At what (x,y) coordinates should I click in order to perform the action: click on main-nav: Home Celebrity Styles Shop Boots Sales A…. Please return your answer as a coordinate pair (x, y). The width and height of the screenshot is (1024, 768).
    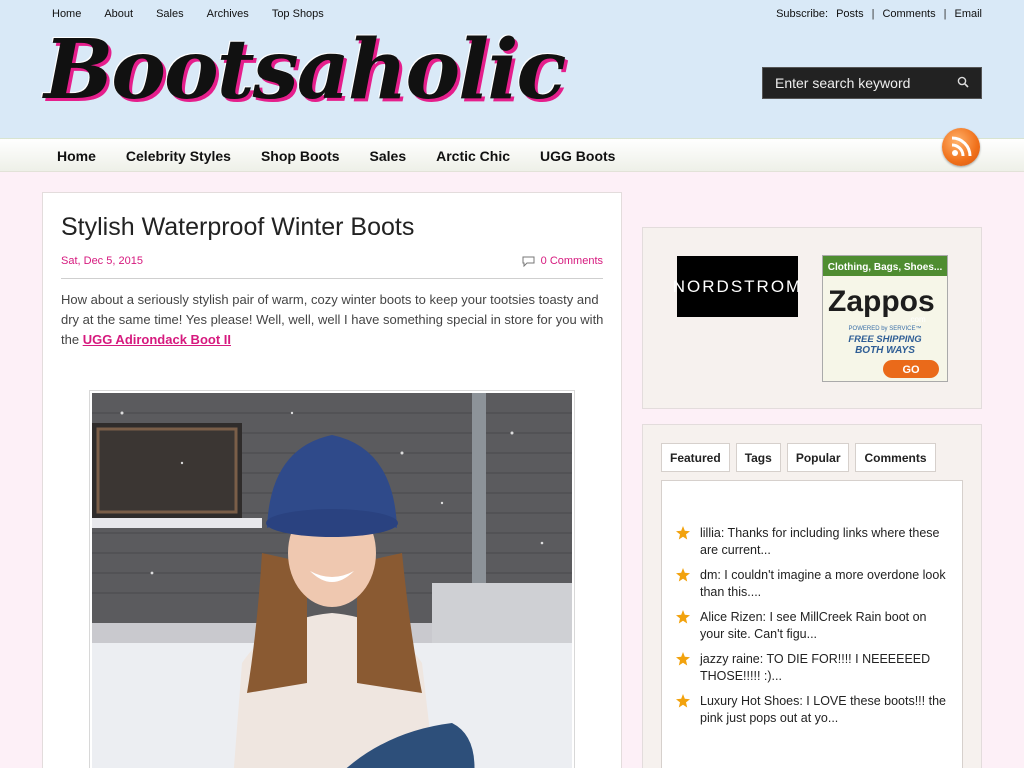
    Looking at the image, I should click on (512, 155).